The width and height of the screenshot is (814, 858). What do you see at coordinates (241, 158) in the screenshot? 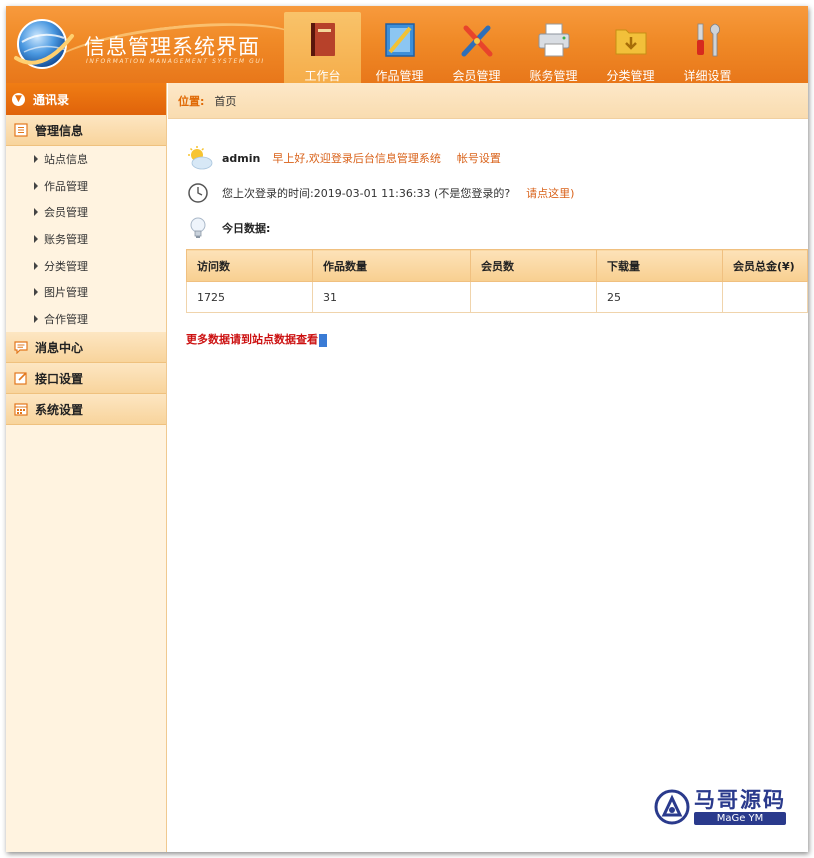
I see `username: admin` at bounding box center [241, 158].